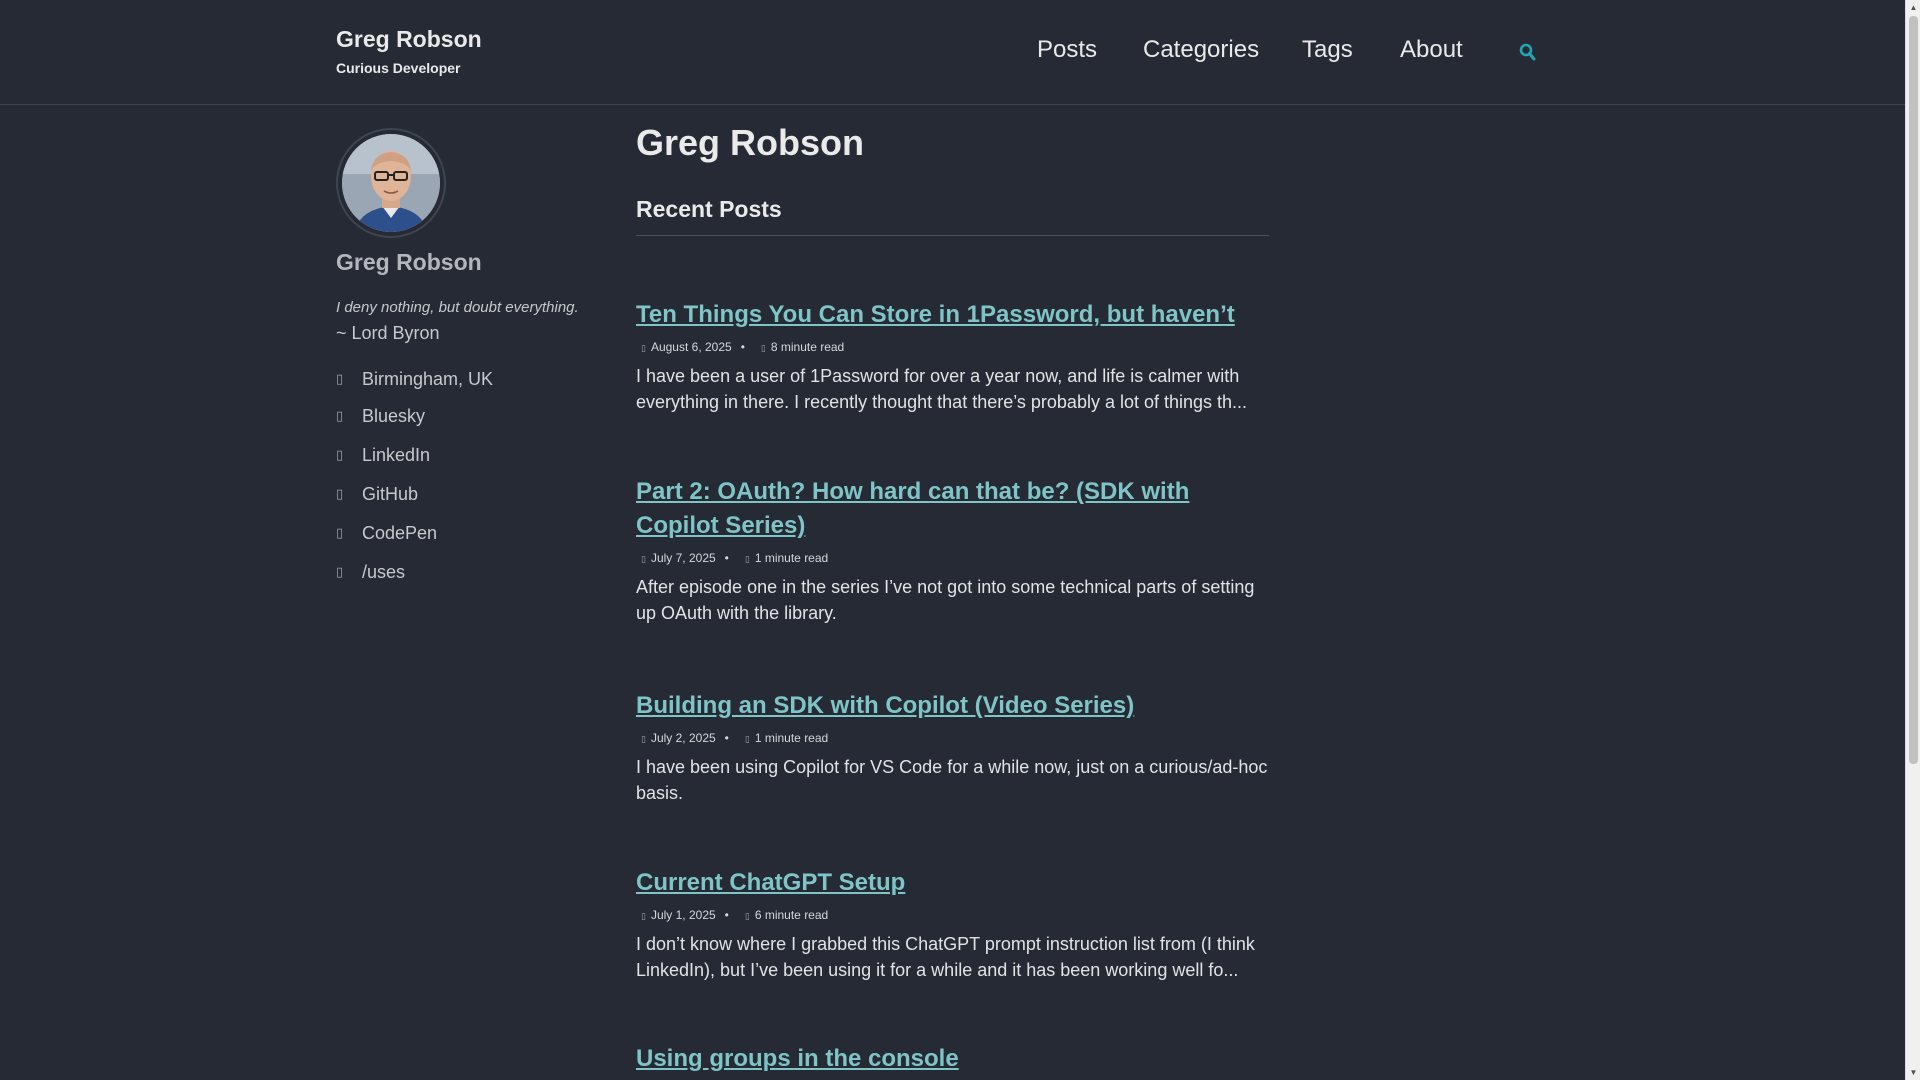 The image size is (1920, 1080). Describe the element at coordinates (1201, 50) in the screenshot. I see `nav-categories: Categories` at that location.